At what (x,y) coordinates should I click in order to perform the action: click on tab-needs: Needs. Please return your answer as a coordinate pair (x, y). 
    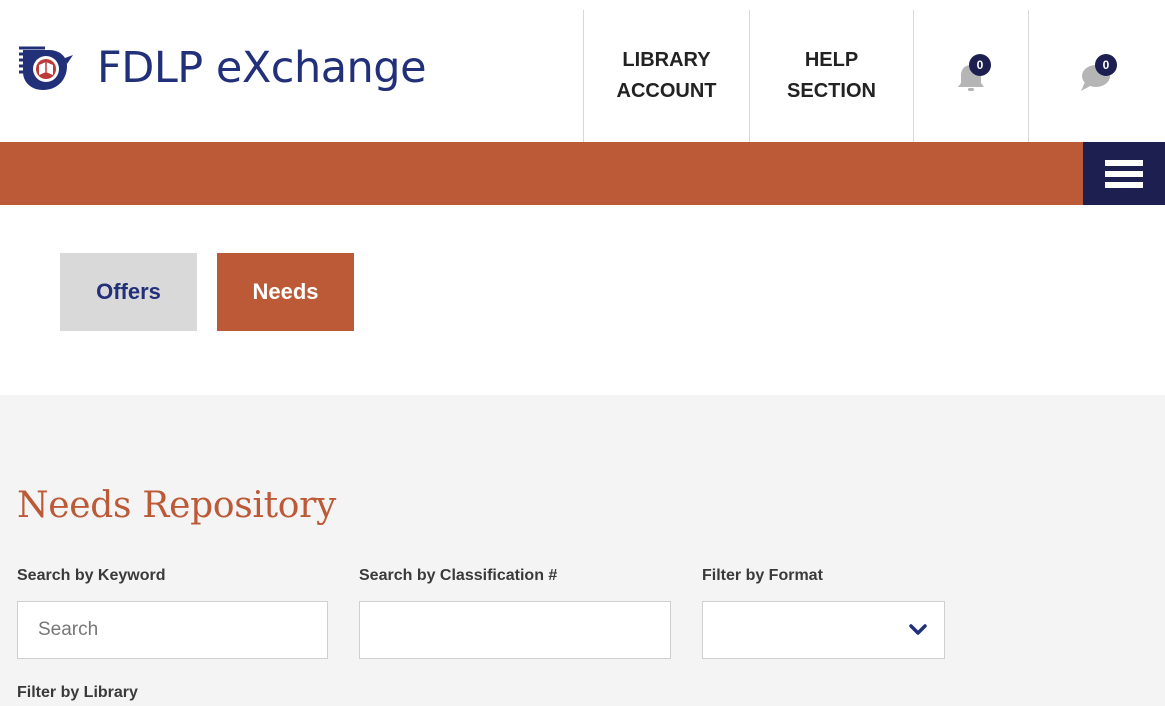
    Looking at the image, I should click on (285, 292).